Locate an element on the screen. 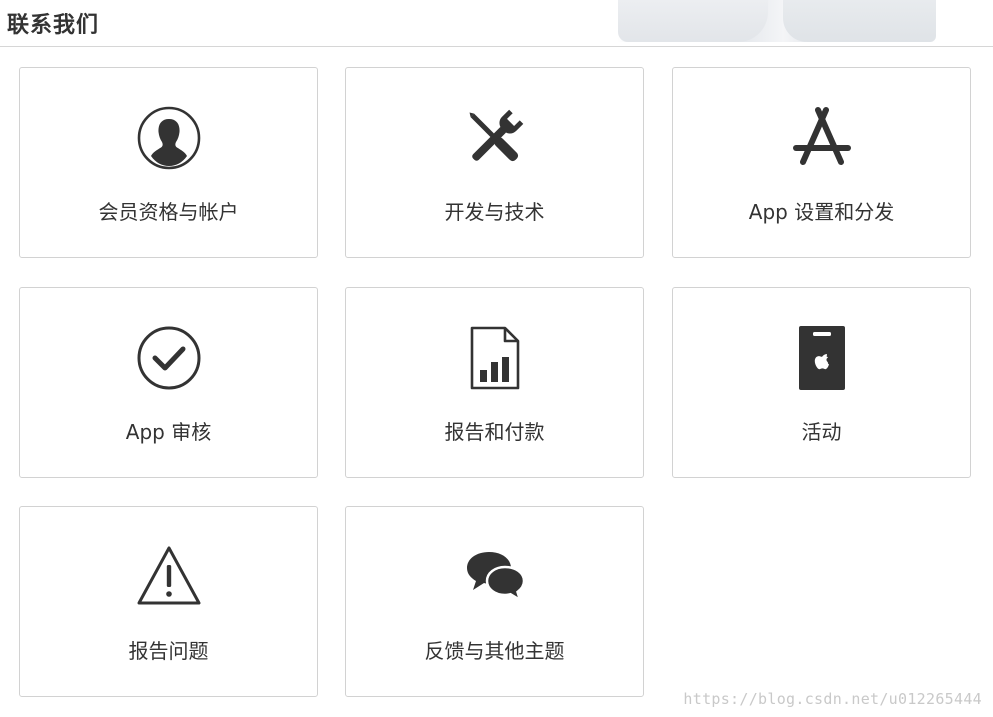  card-label: 活动 is located at coordinates (821, 432).